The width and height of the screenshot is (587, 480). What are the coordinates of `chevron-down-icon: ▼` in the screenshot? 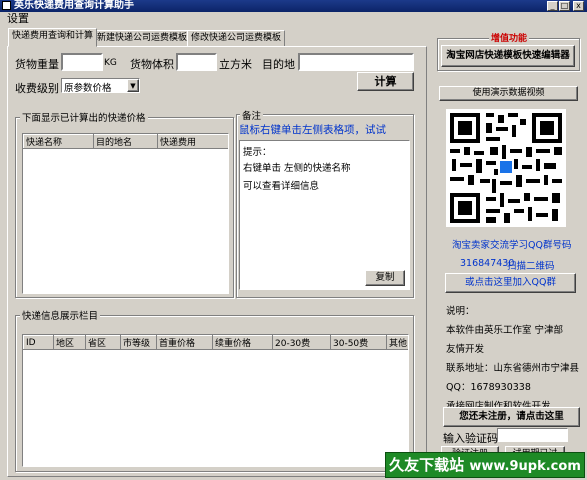 It's located at (133, 85).